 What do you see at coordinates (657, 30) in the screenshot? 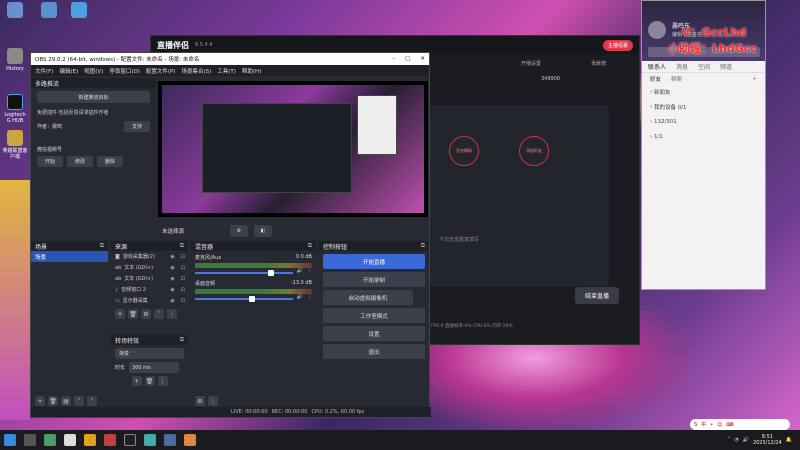
I see `avatar` at bounding box center [657, 30].